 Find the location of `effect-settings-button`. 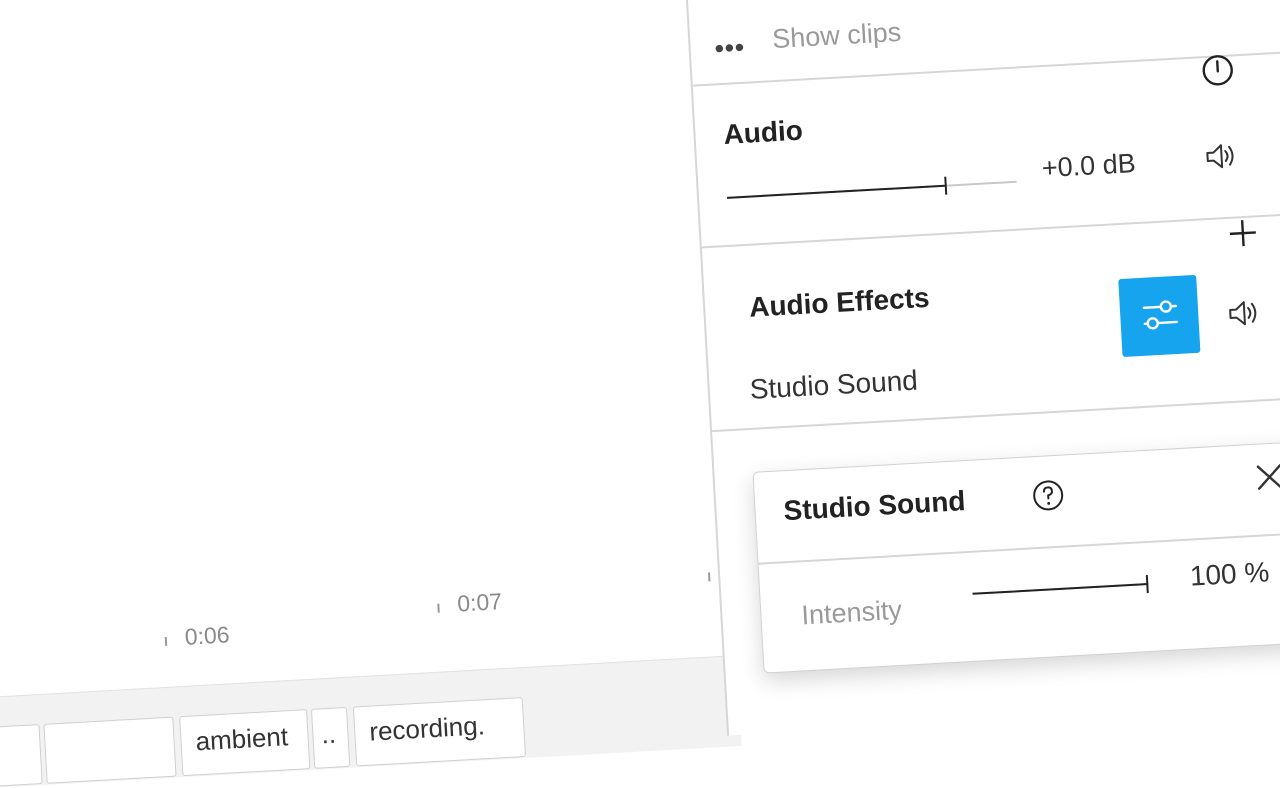

effect-settings-button is located at coordinates (1159, 316).